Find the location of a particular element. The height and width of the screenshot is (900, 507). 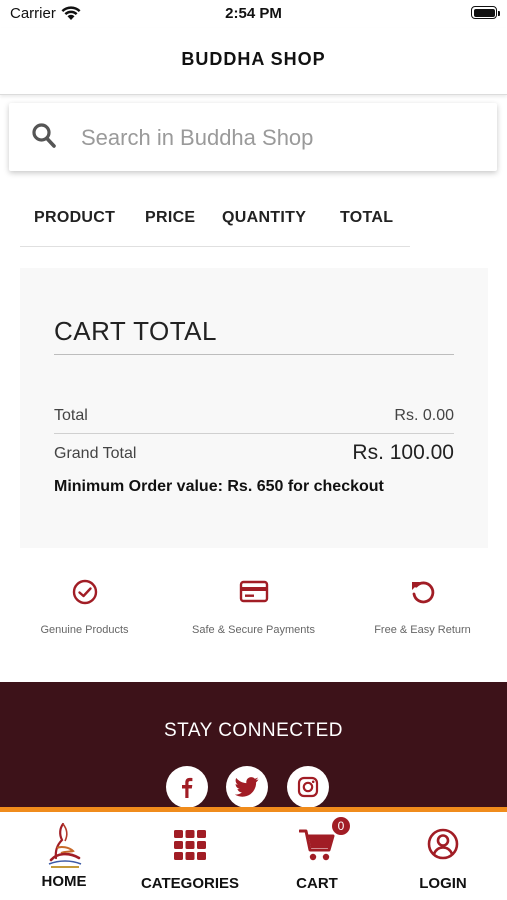

facebook-link is located at coordinates (187, 787).